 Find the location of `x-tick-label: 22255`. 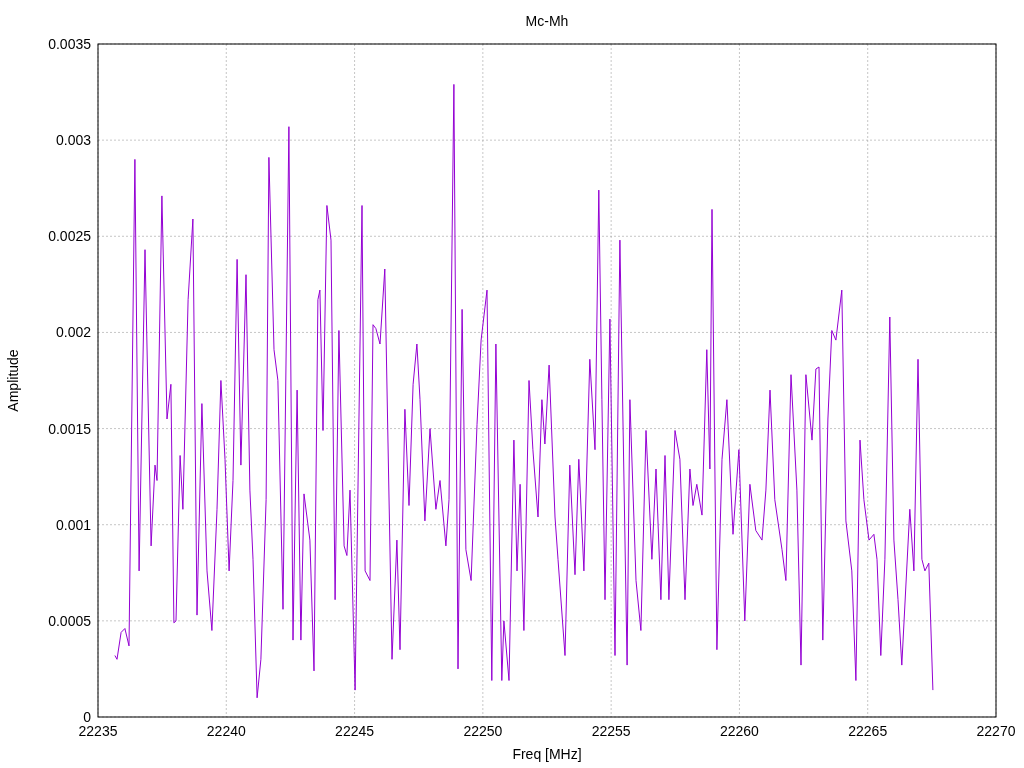

x-tick-label: 22255 is located at coordinates (611, 731).